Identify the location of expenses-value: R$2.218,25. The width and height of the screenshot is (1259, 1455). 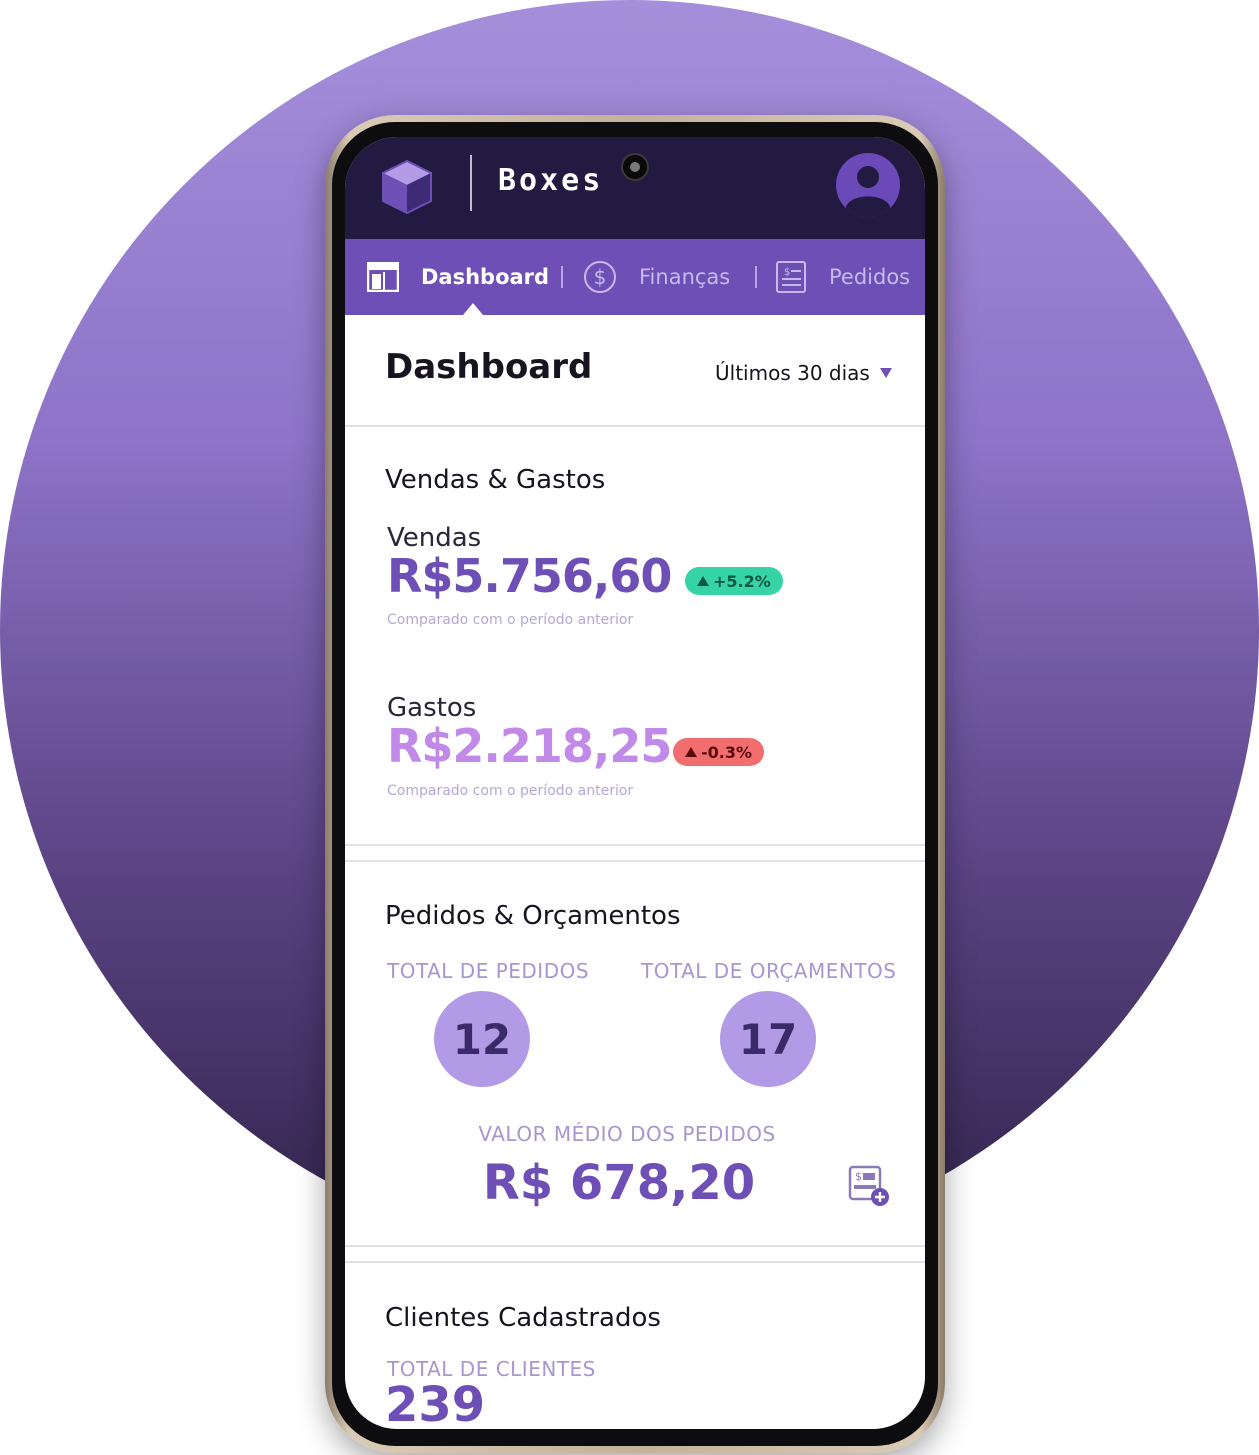
(529, 746).